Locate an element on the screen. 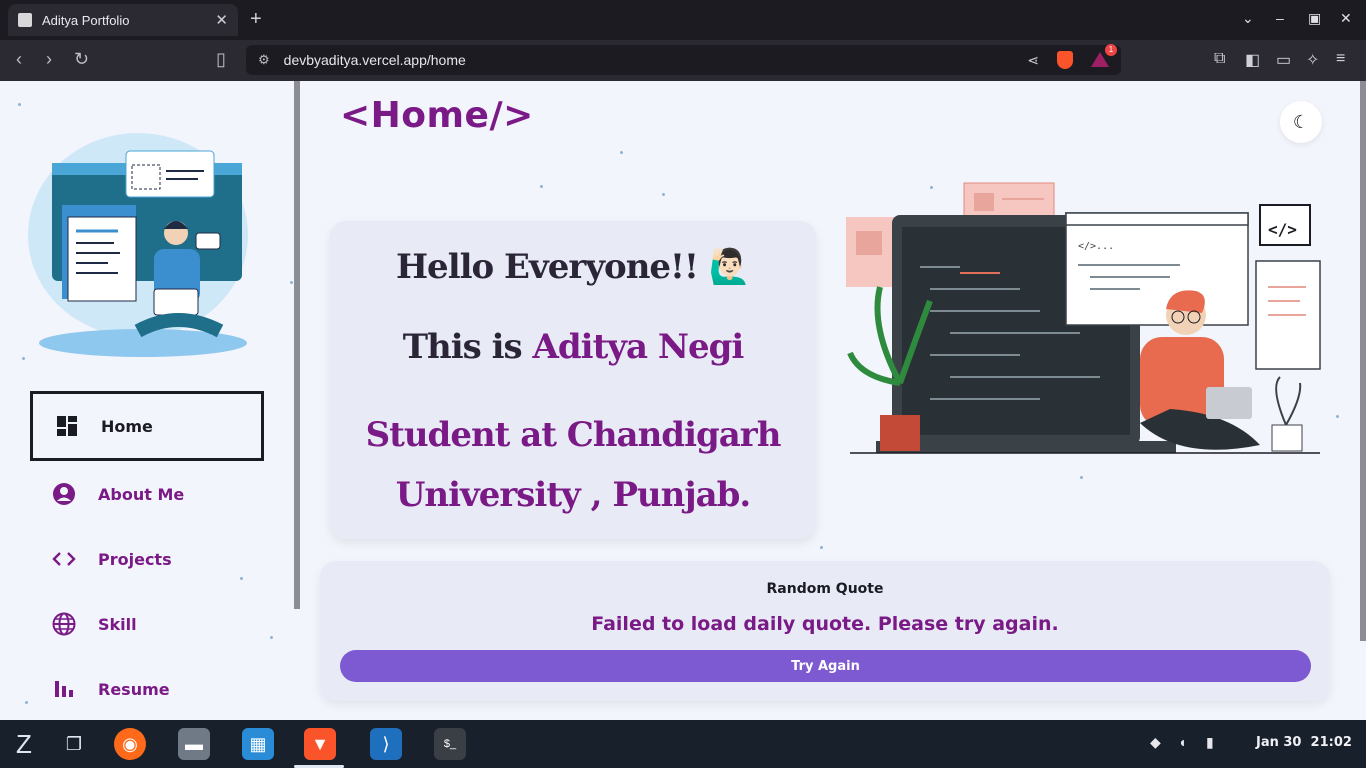 The width and height of the screenshot is (1366, 768). moon-icon: ☾ is located at coordinates (1301, 121).